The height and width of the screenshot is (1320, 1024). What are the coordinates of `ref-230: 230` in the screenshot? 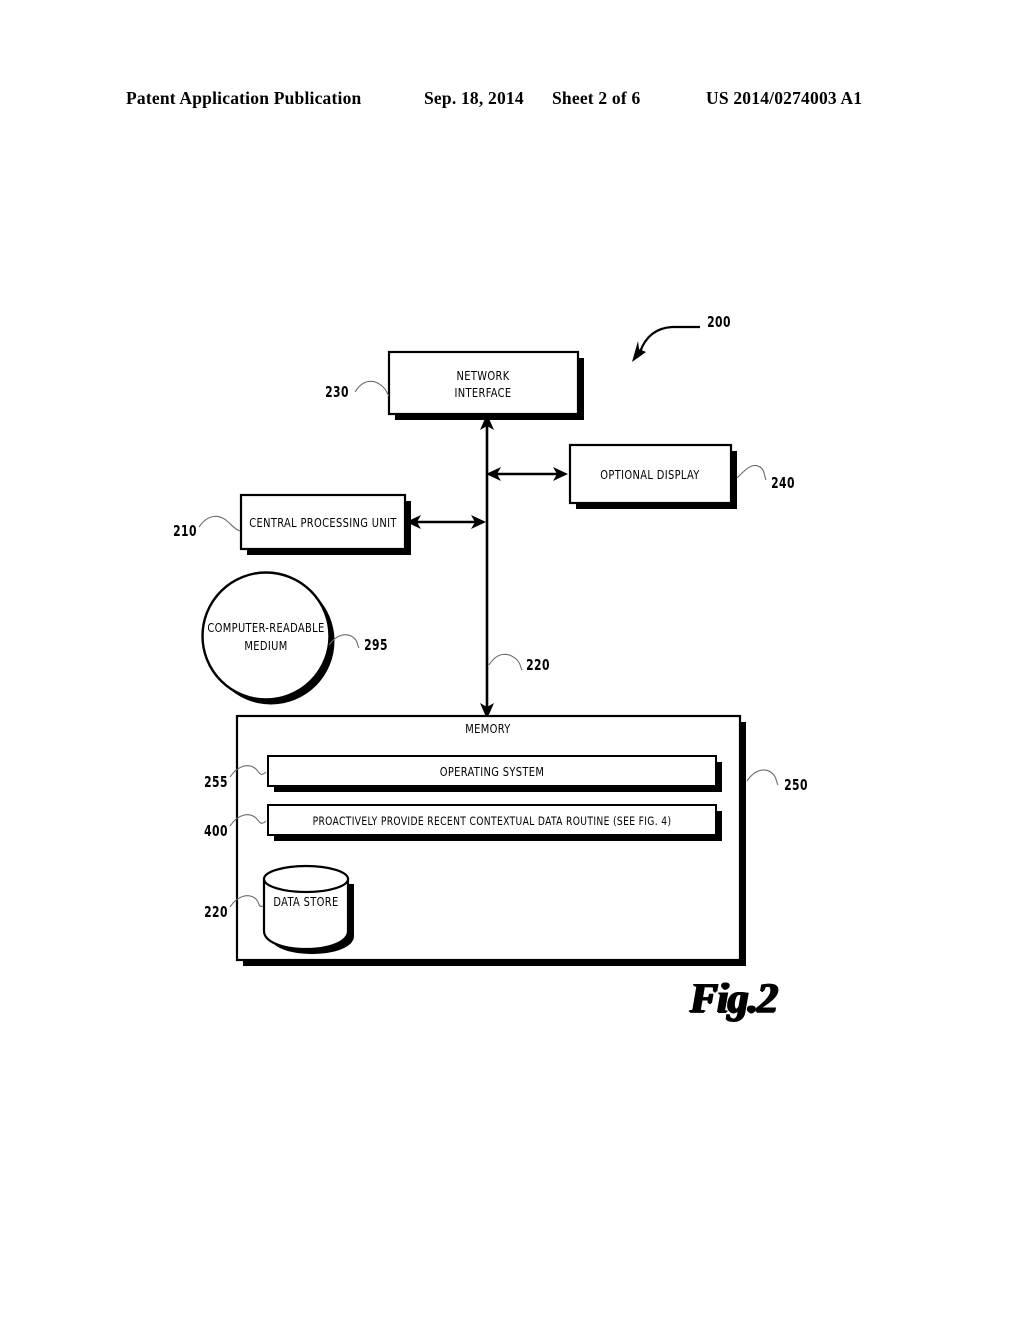 It's located at (337, 393).